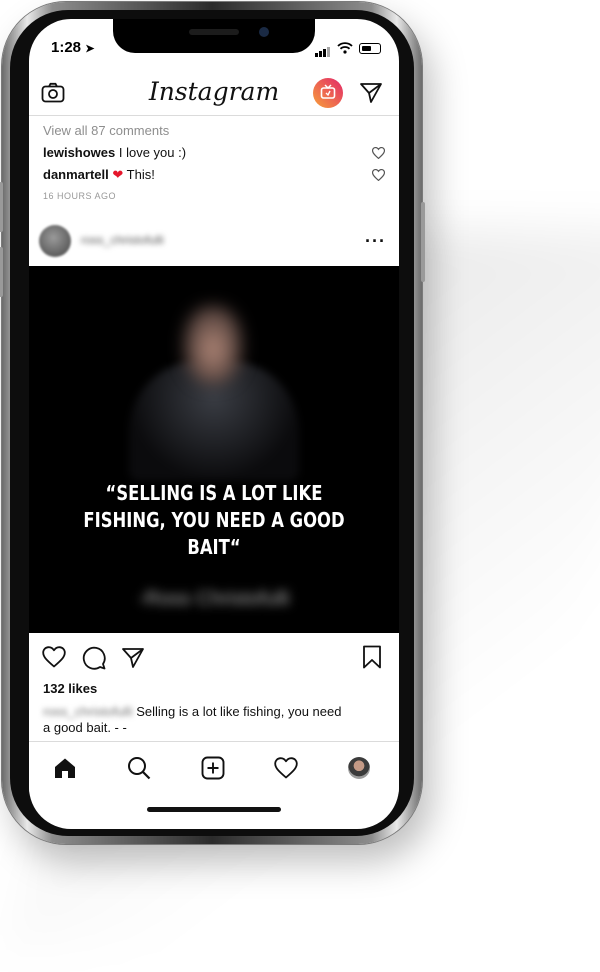 The image size is (600, 972). Describe the element at coordinates (214, 809) in the screenshot. I see `home-indicator` at that location.